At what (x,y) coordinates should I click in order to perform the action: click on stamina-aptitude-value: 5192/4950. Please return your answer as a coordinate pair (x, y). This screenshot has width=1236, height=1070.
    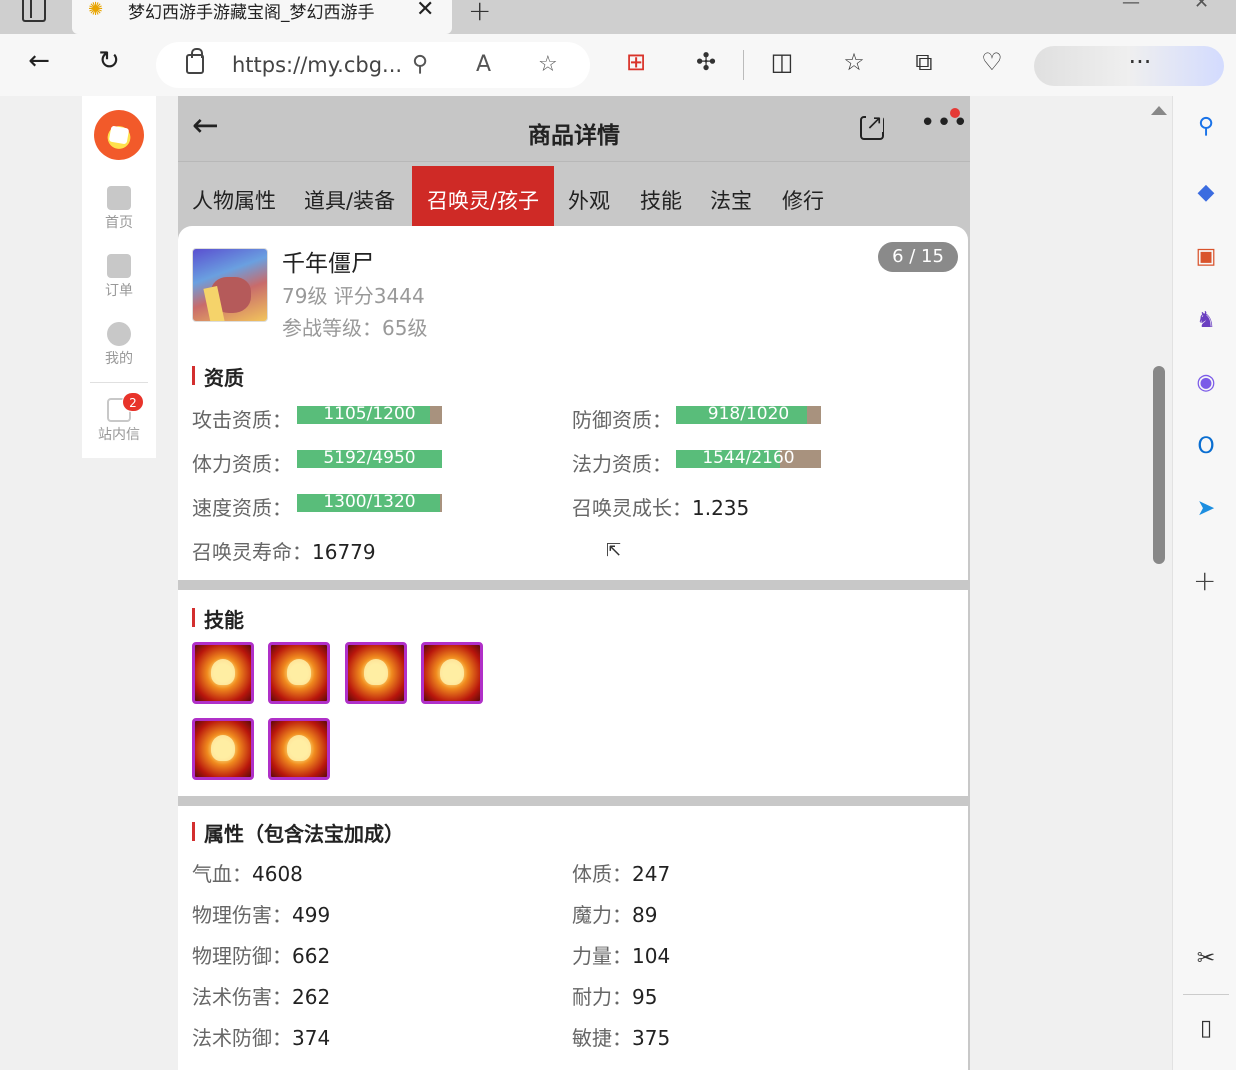
    Looking at the image, I should click on (369, 458).